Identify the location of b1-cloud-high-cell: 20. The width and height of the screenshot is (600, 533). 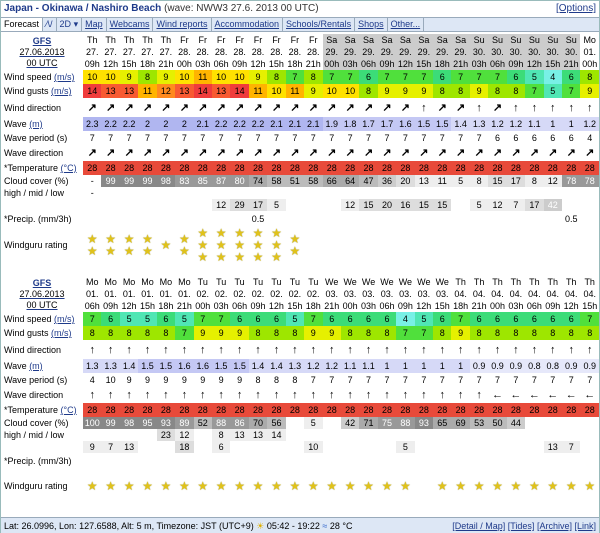
(405, 181).